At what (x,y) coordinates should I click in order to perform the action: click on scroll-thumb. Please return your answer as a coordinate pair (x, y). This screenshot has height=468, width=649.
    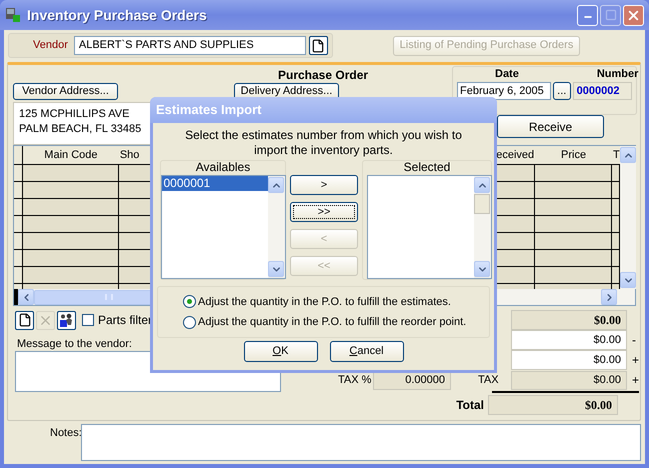
    Looking at the image, I should click on (482, 204).